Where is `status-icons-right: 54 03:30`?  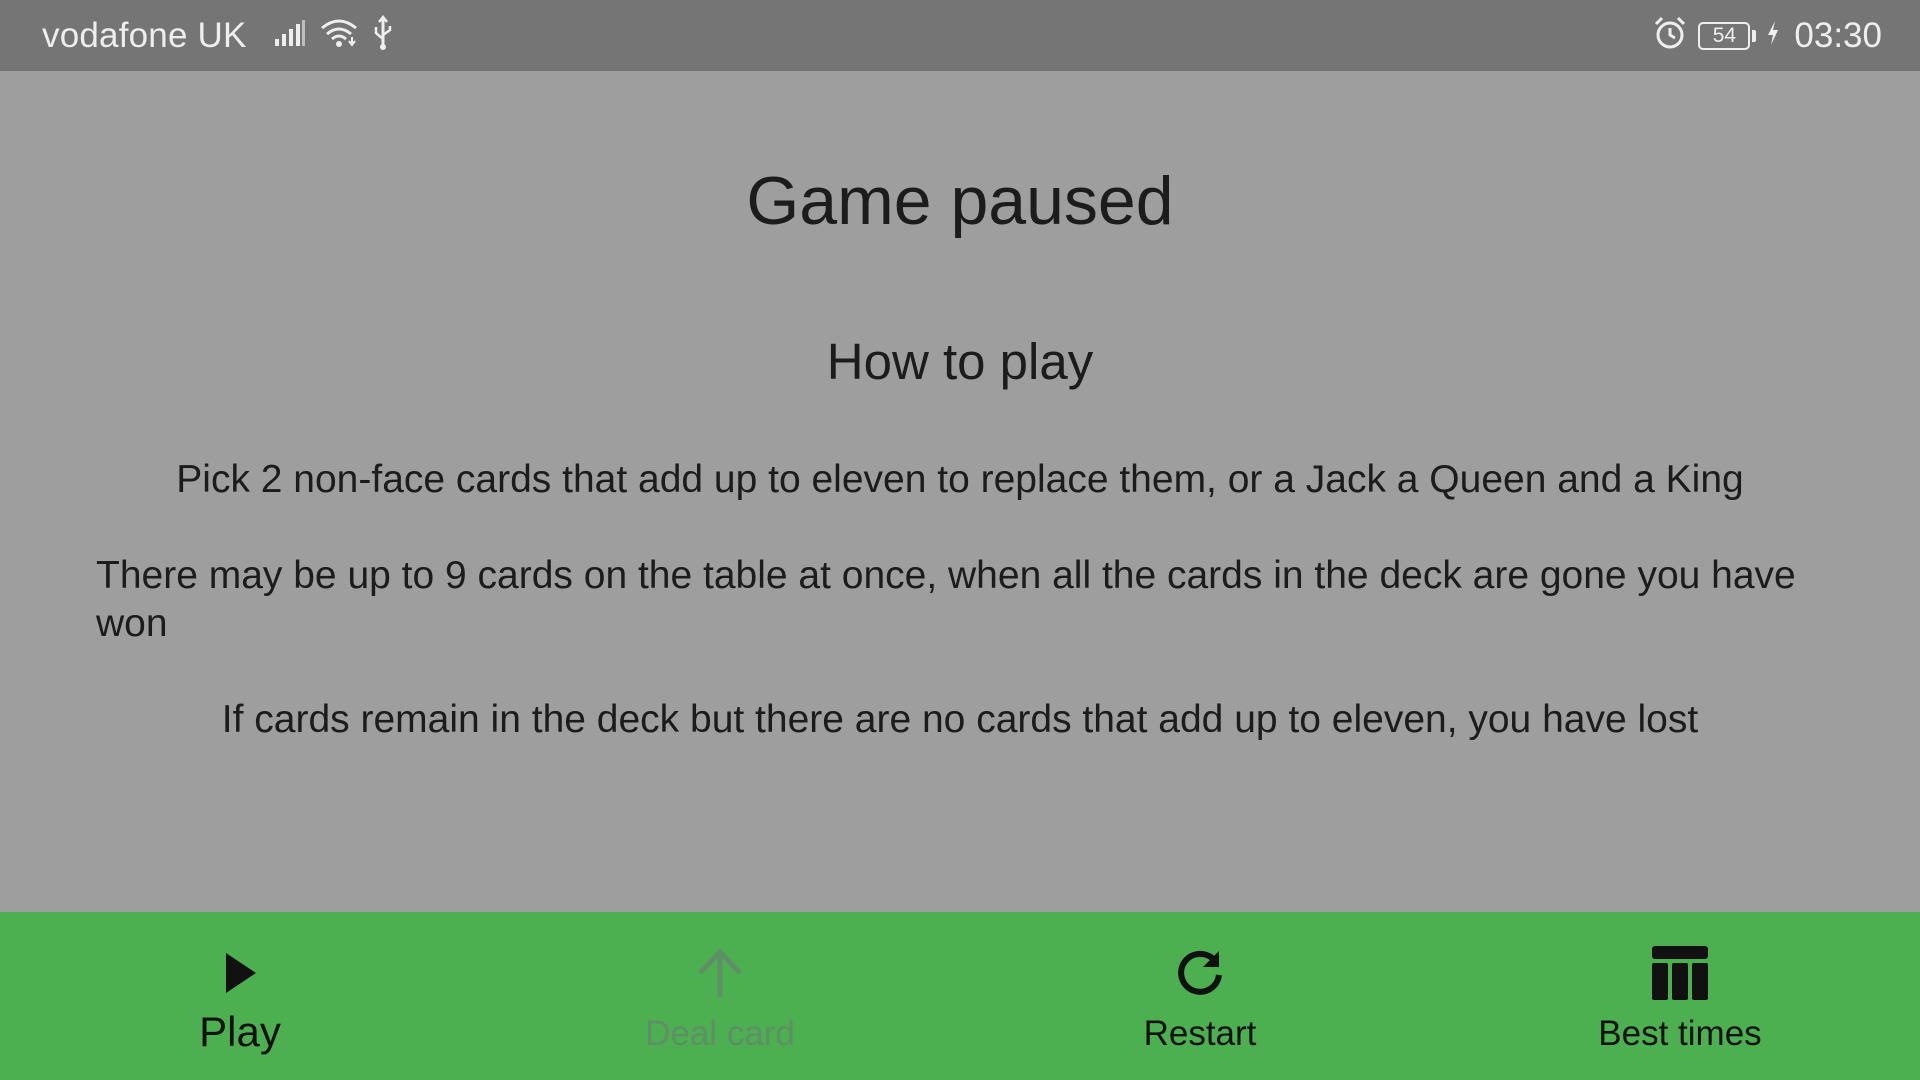
status-icons-right: 54 03:30 is located at coordinates (1767, 35).